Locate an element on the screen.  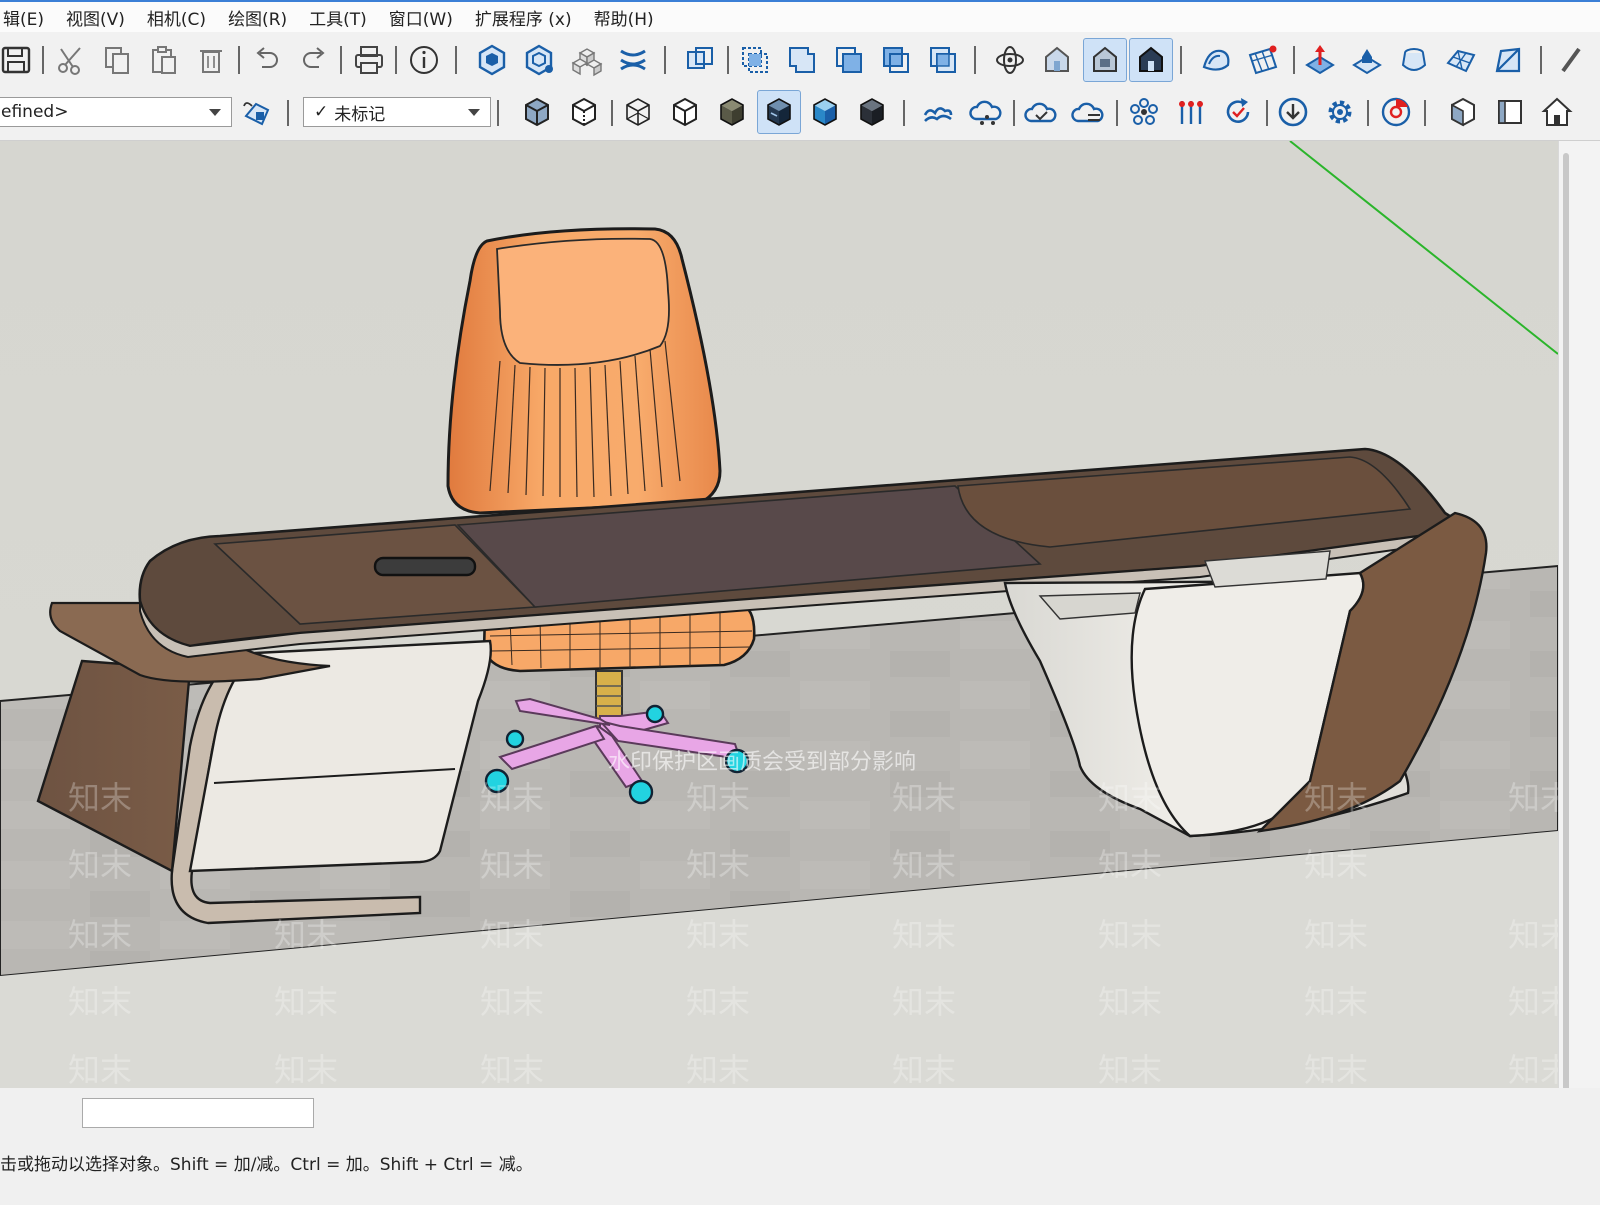
orbit-icon is located at coordinates (1010, 60).